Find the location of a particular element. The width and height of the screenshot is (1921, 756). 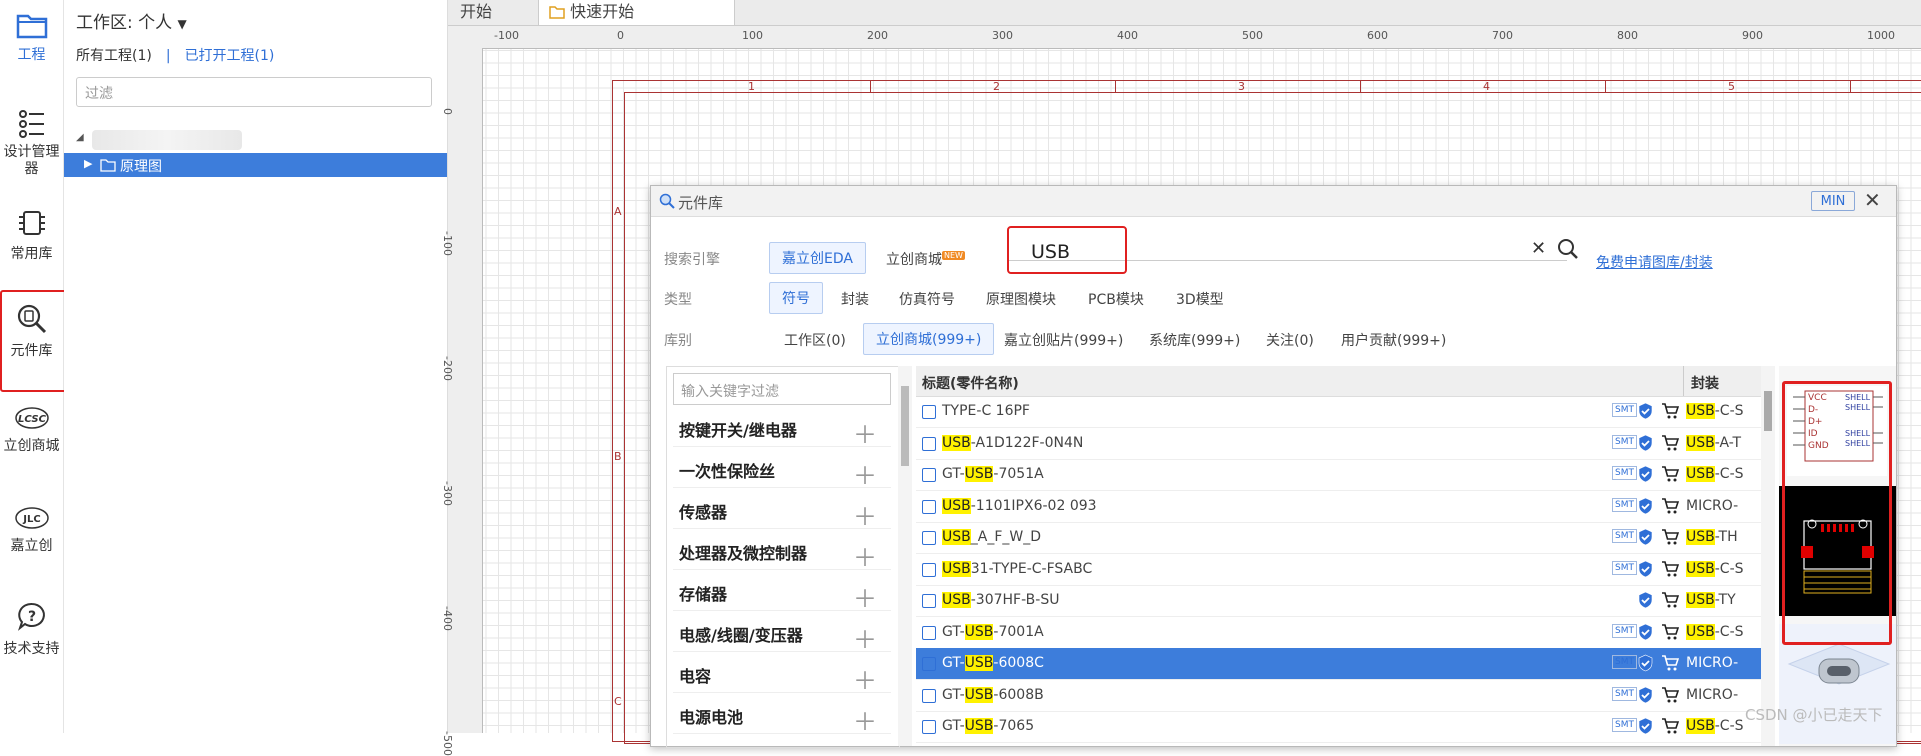

package-suffix: -C-S is located at coordinates (1729, 568).